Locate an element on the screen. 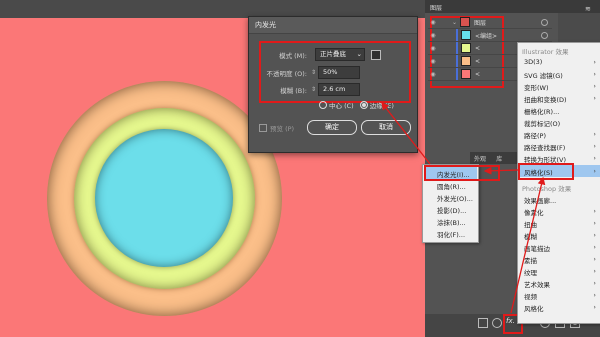 The height and width of the screenshot is (337, 600). menu-header-photoshop: Photoshop 效果 is located at coordinates (547, 189).